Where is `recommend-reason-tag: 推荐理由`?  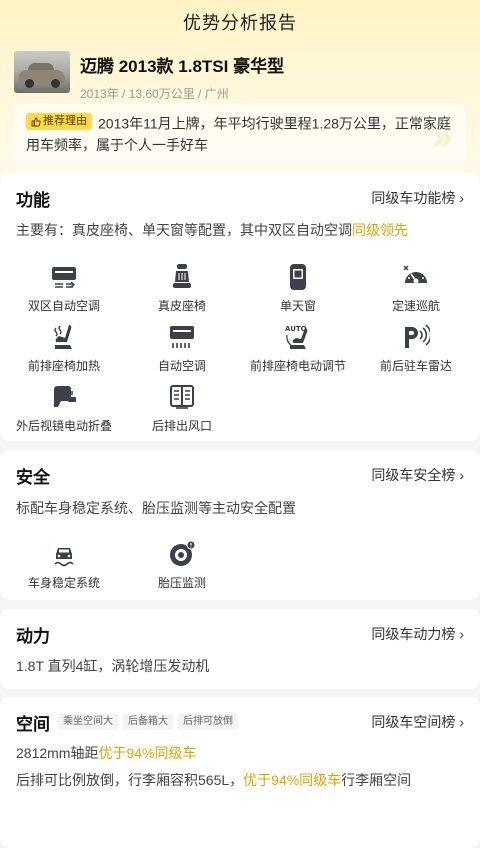 recommend-reason-tag: 推荐理由 is located at coordinates (59, 121).